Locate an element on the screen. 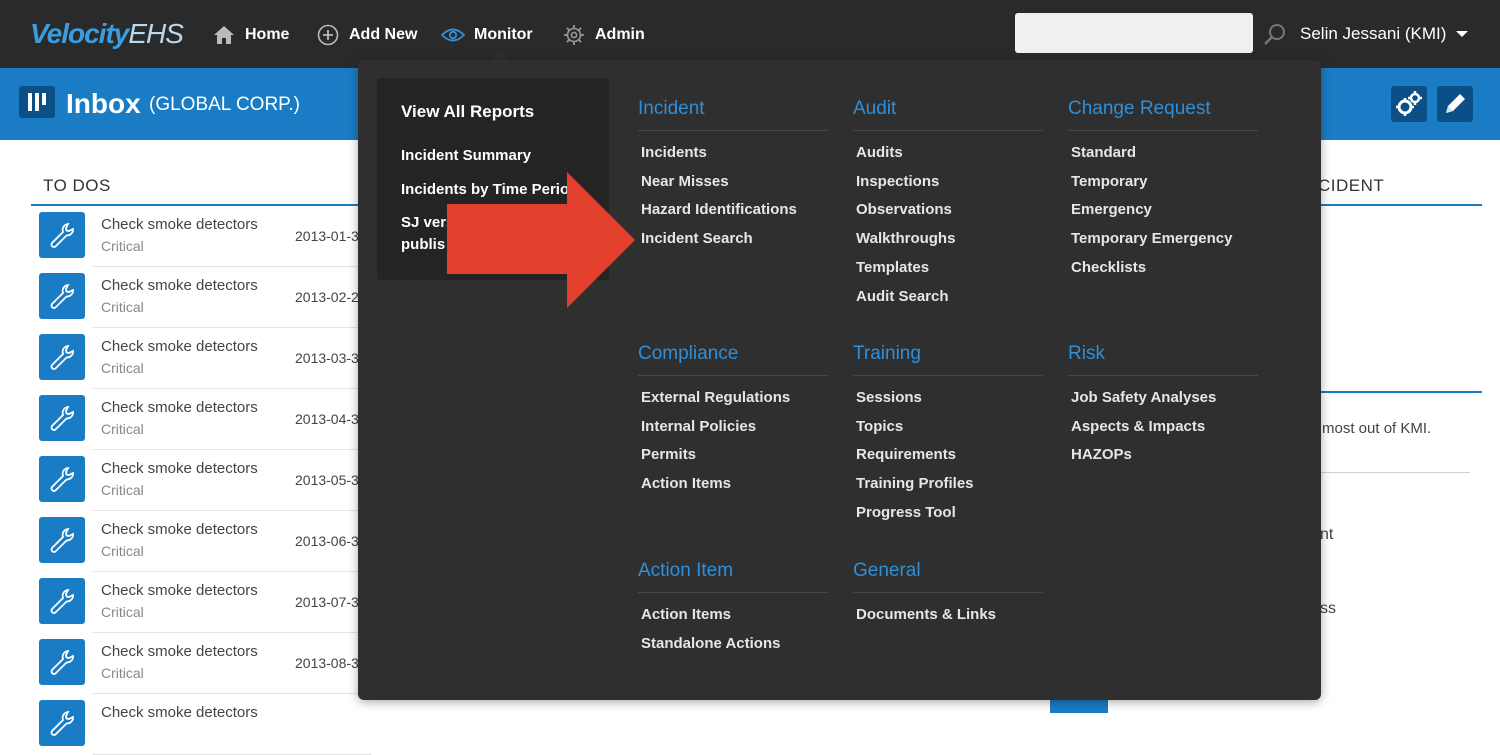 Image resolution: width=1500 pixels, height=755 pixels. menu-heading-general: General is located at coordinates (887, 571).